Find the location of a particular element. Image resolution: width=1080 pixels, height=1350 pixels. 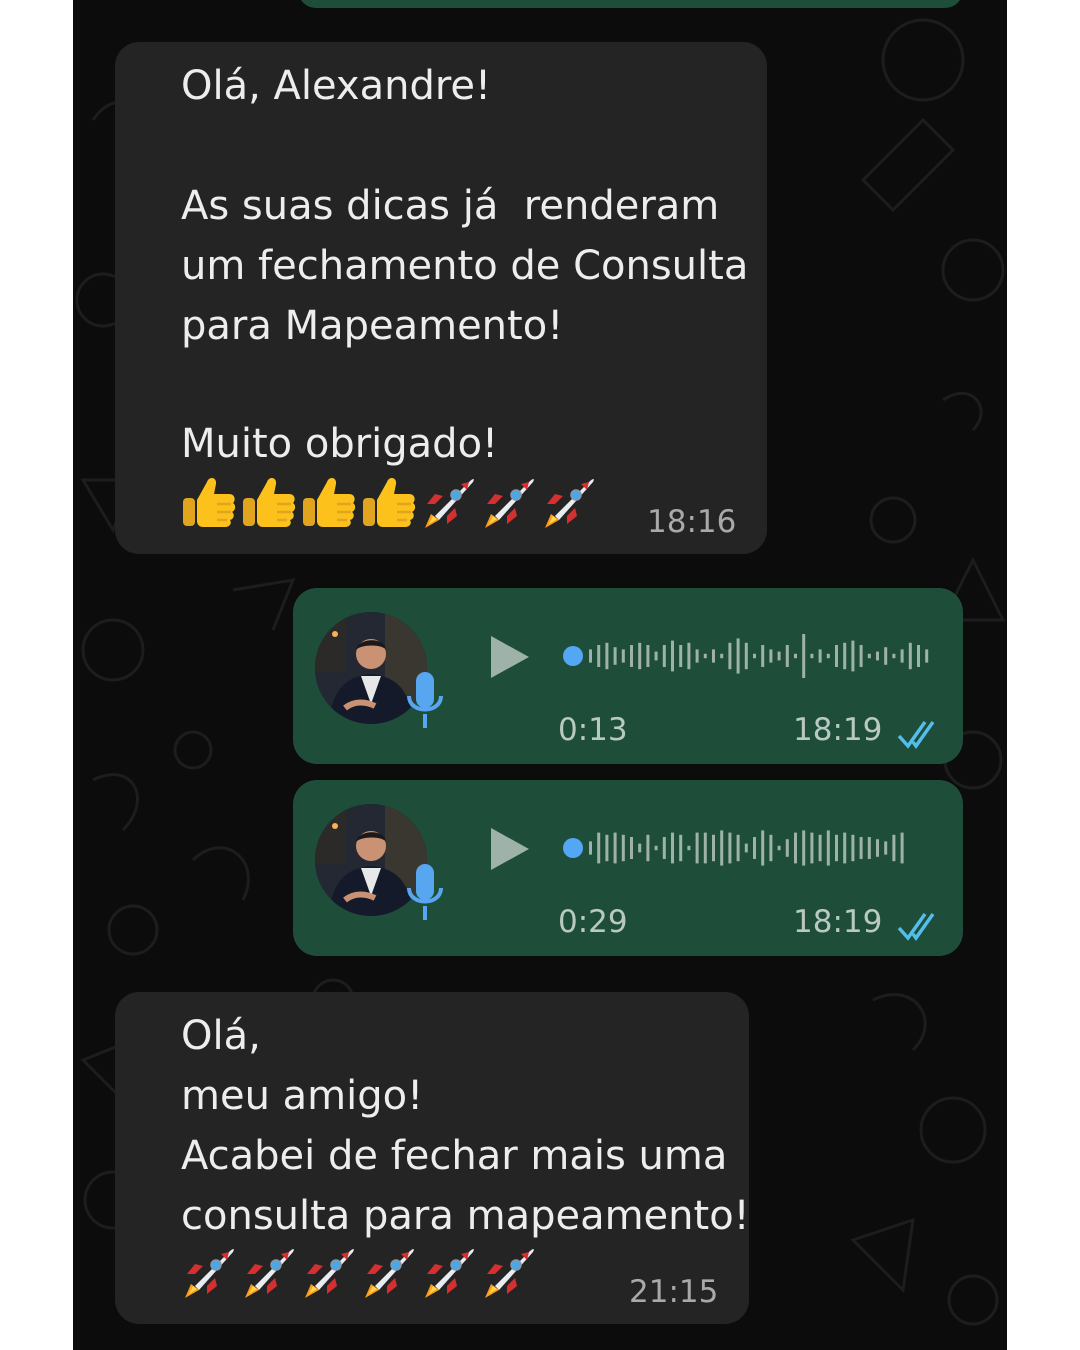

message-time: 18:16 is located at coordinates (692, 522).